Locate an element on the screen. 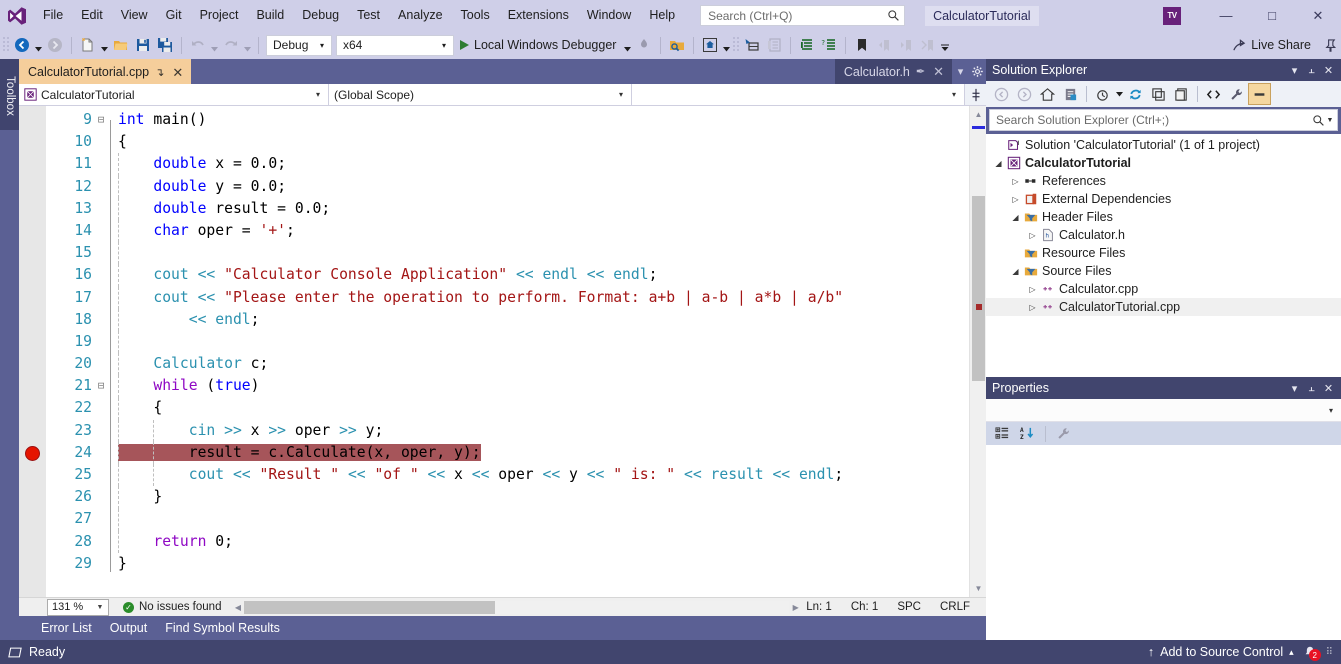 The image size is (1341, 664). forward-icon is located at coordinates (1024, 94).